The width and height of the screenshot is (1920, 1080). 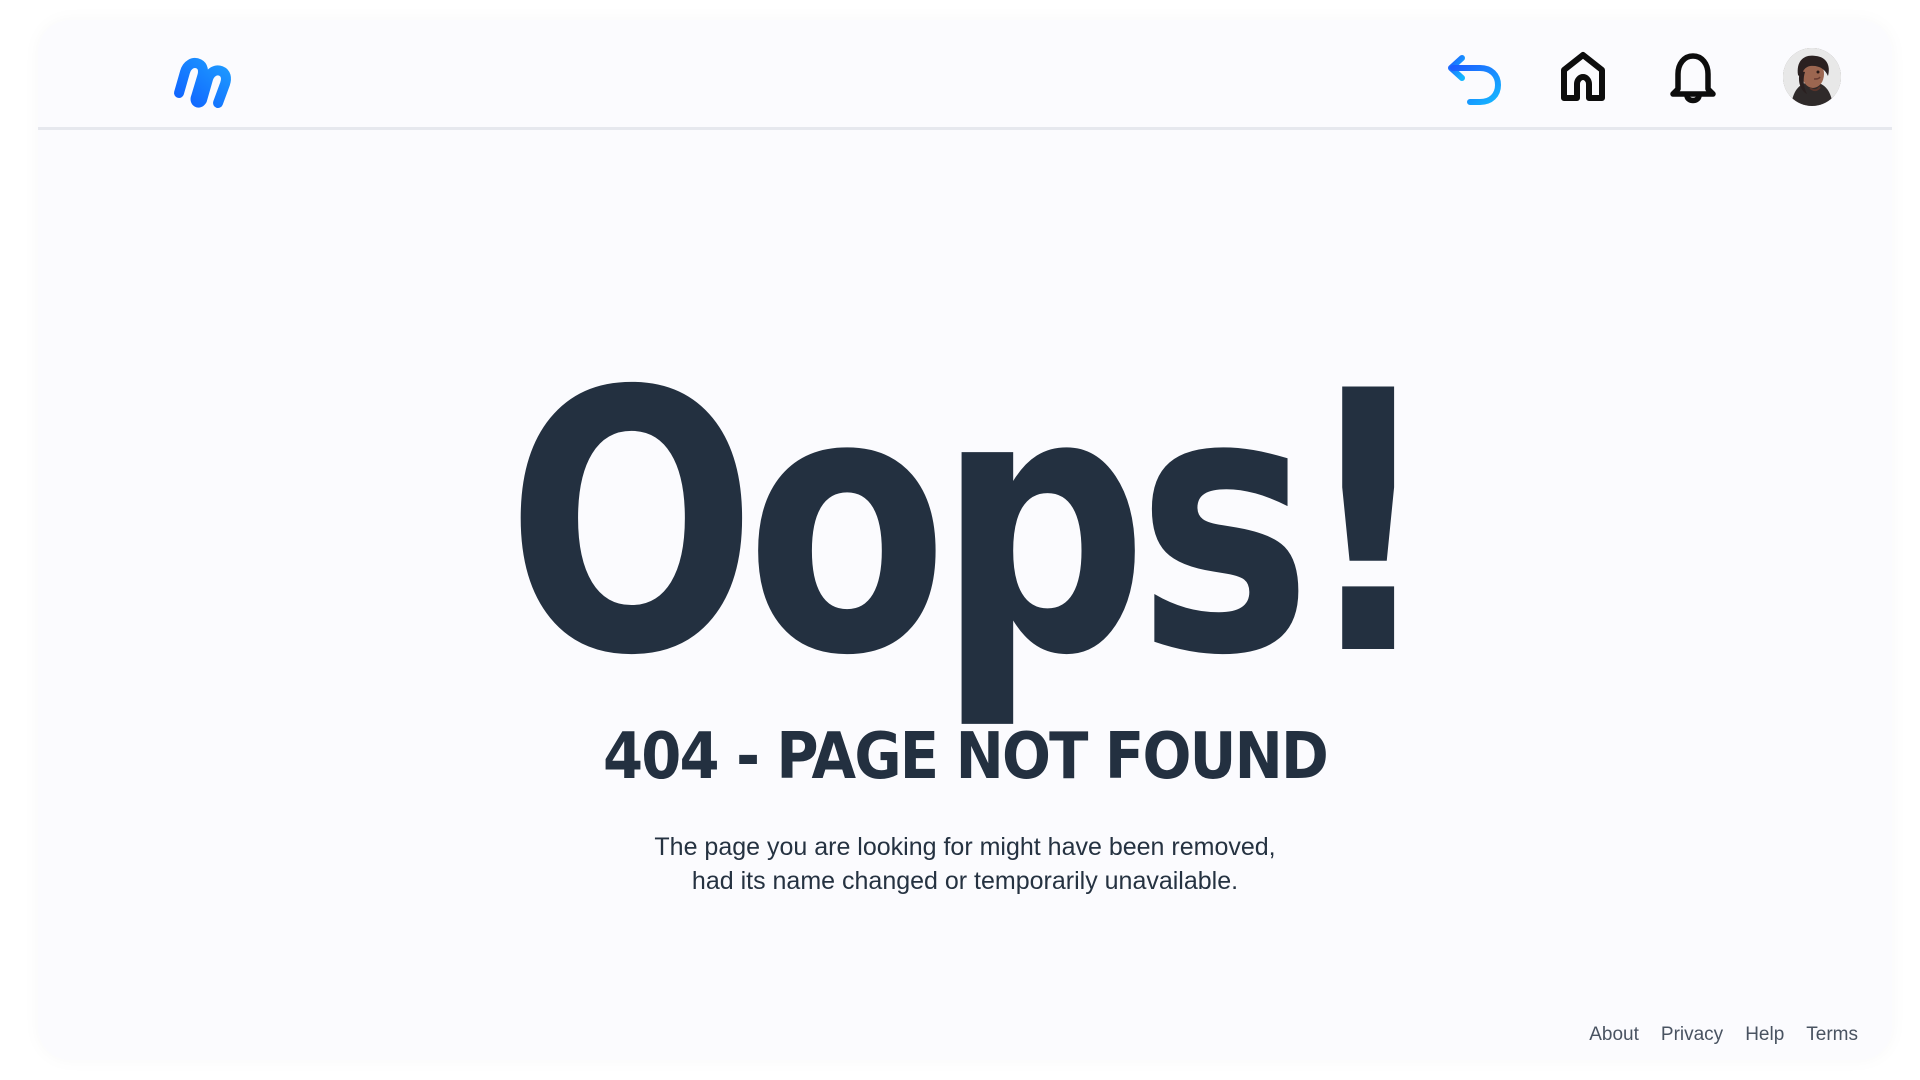 What do you see at coordinates (1764, 1035) in the screenshot?
I see `footer-link-help: Help` at bounding box center [1764, 1035].